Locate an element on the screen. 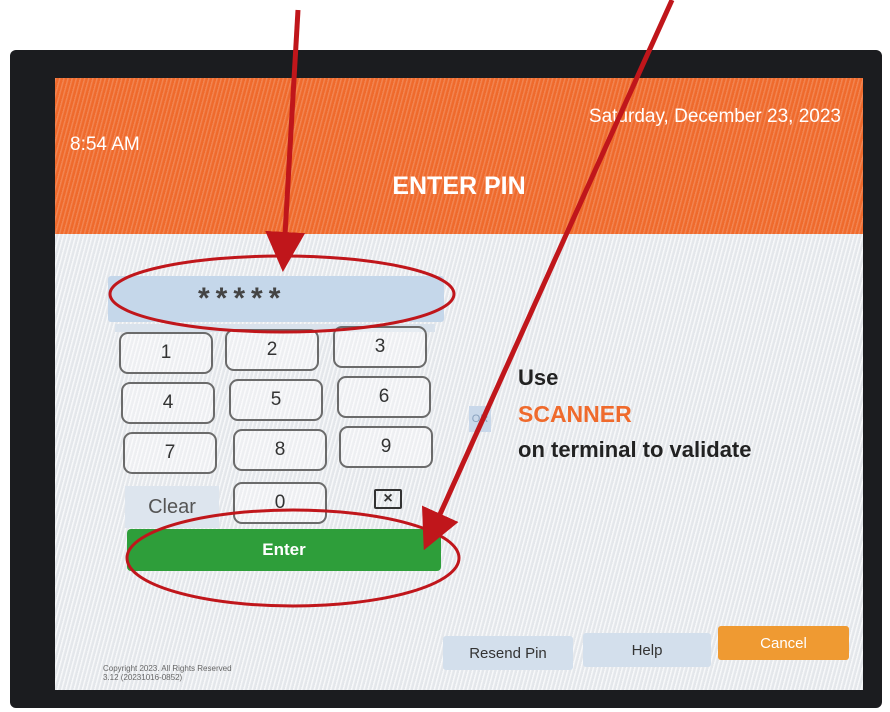 Image resolution: width=890 pixels, height=712 pixels. resend-pin-button: Resend Pin is located at coordinates (508, 653).